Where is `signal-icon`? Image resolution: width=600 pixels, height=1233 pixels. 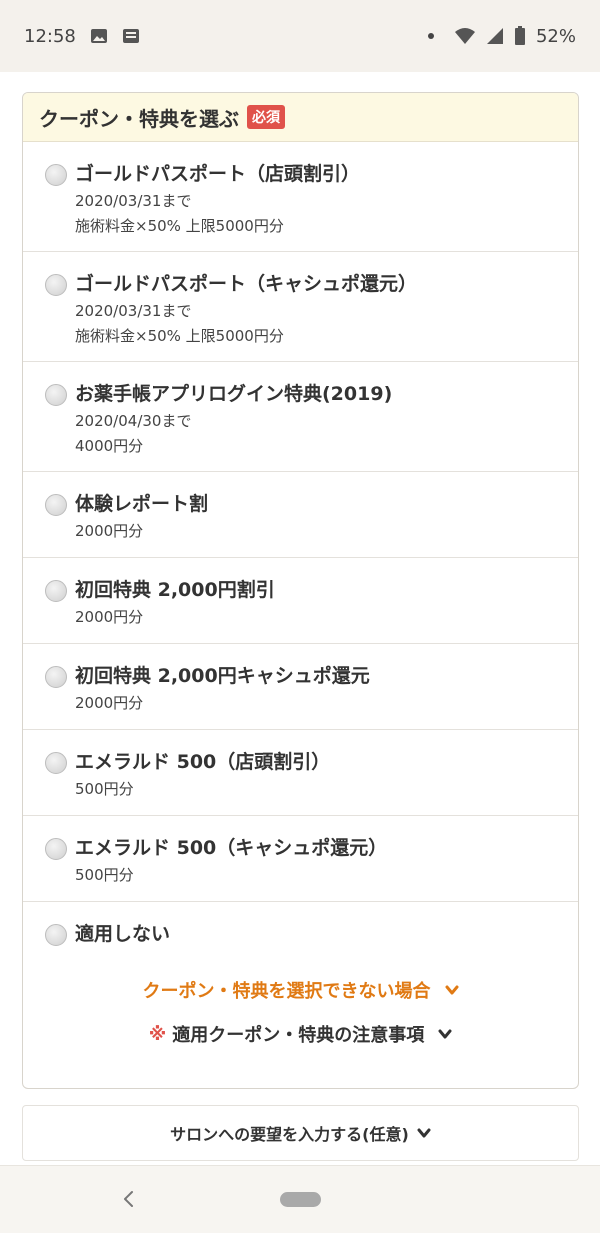
signal-icon is located at coordinates (494, 36).